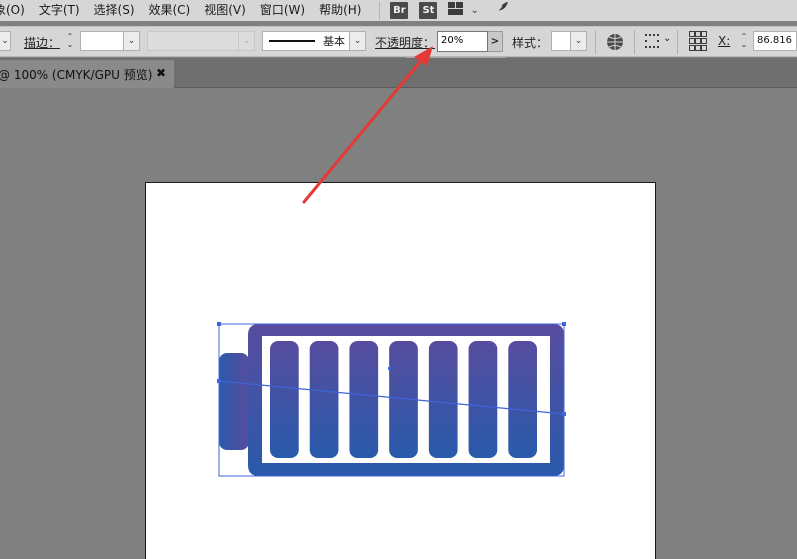  I want to click on opacity-slider-toggle: >, so click(495, 41).